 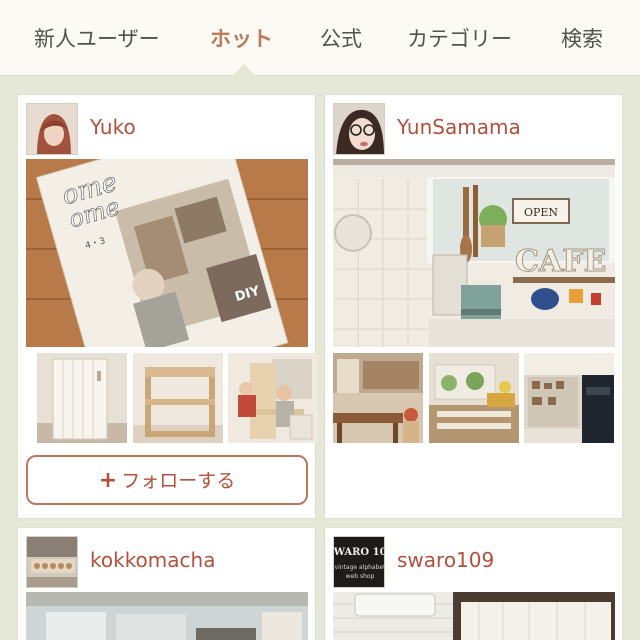 I want to click on plus-icon: +, so click(x=108, y=480).